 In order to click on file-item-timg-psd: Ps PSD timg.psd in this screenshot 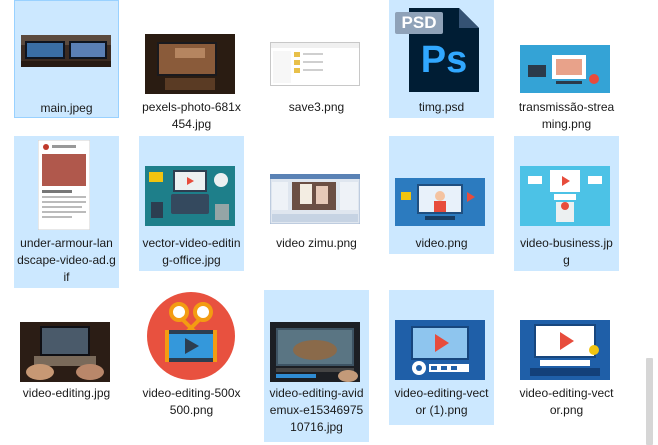, I will do `click(441, 59)`.